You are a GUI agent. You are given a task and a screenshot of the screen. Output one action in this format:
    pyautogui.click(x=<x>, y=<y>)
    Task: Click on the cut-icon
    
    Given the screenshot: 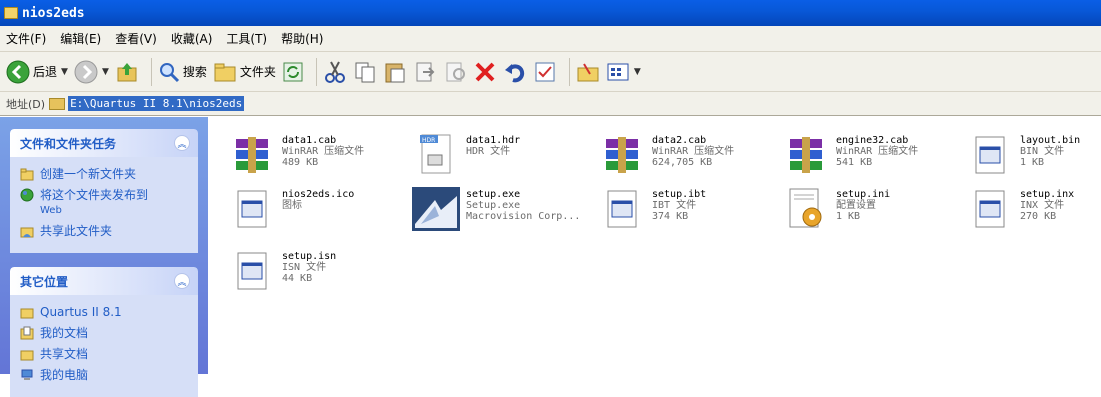 What is the action you would take?
    pyautogui.click(x=334, y=72)
    